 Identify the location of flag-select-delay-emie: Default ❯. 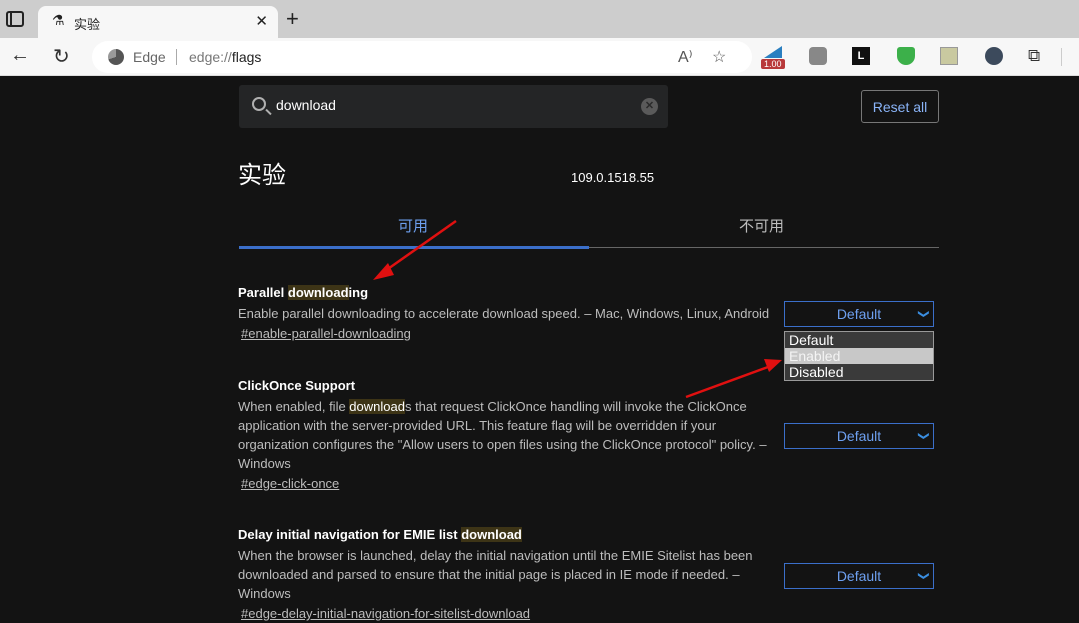
(859, 576).